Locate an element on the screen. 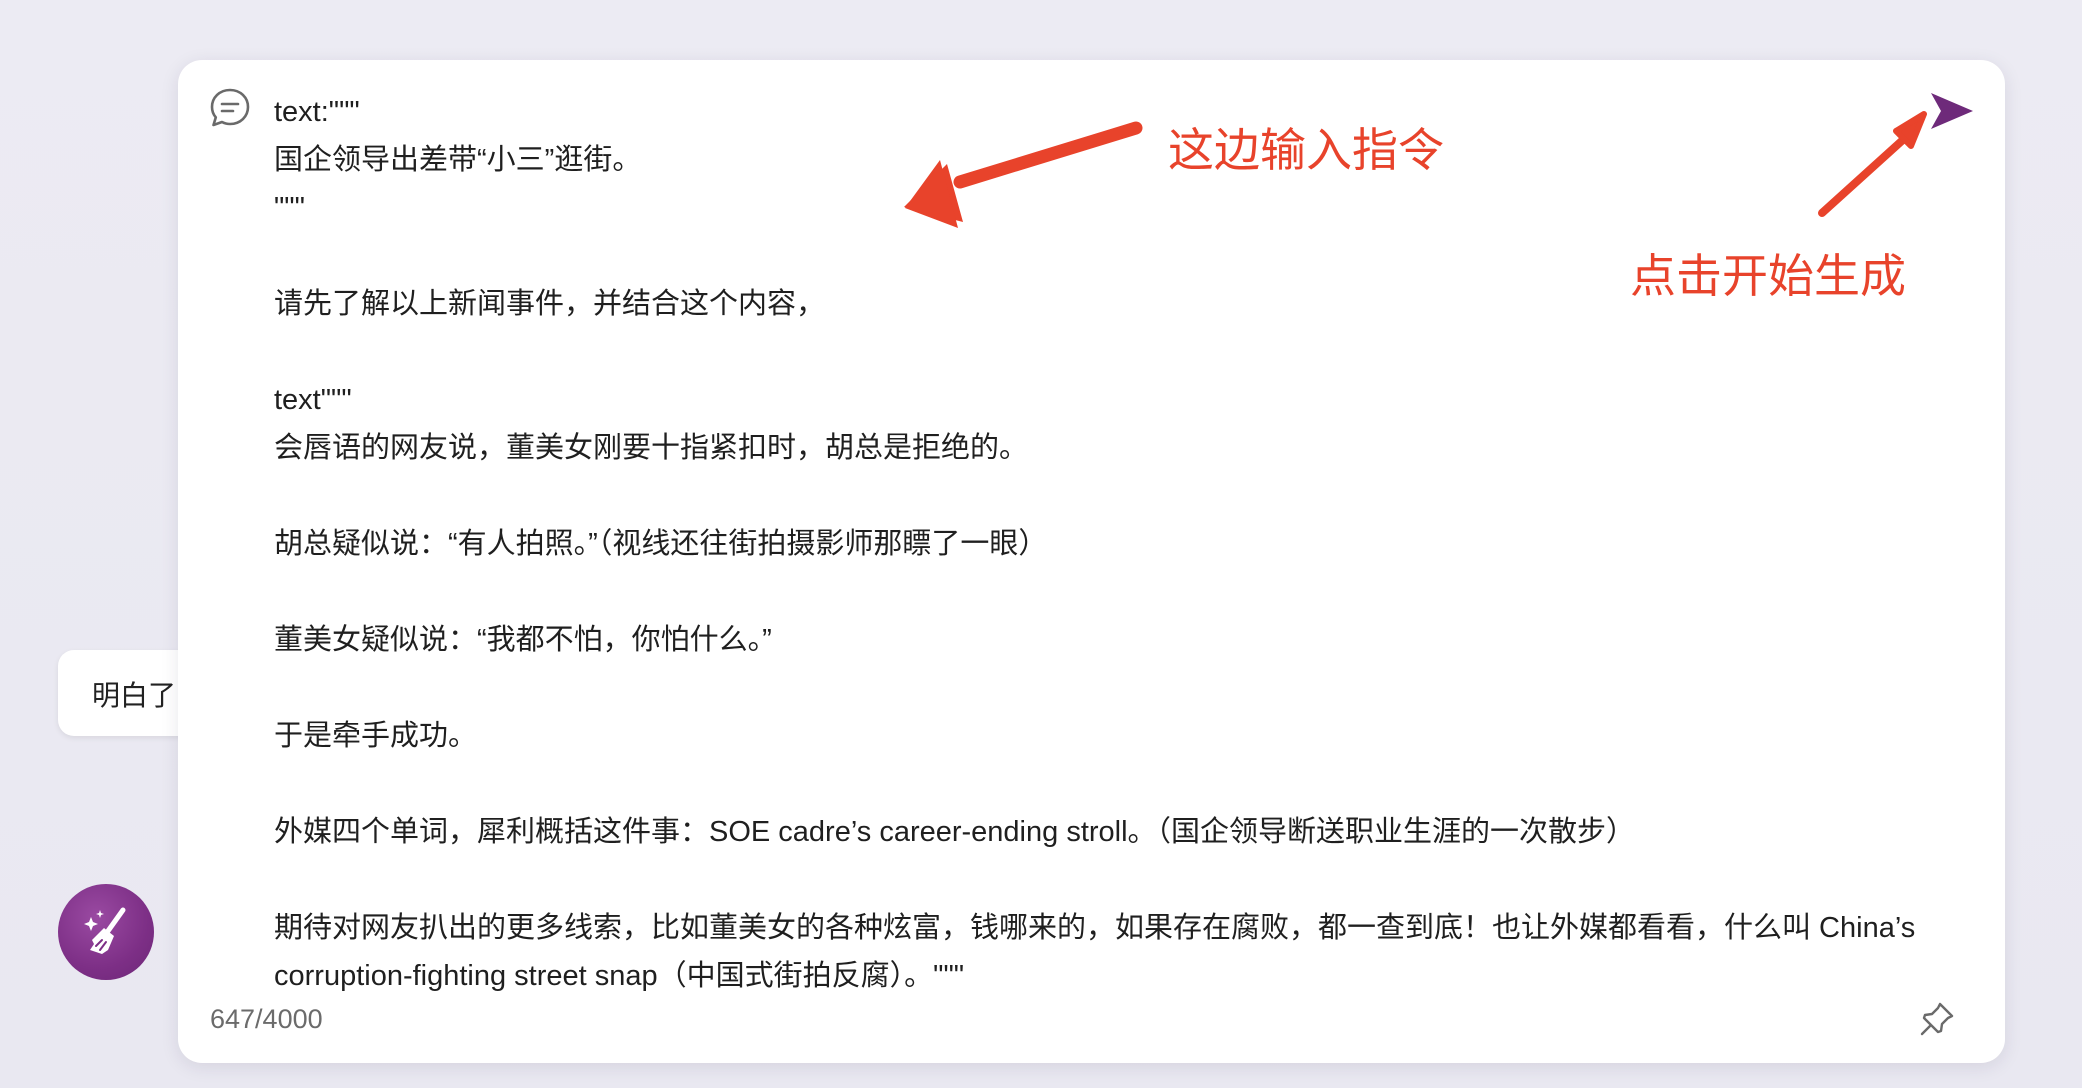  clear-conversation-button is located at coordinates (106, 932).